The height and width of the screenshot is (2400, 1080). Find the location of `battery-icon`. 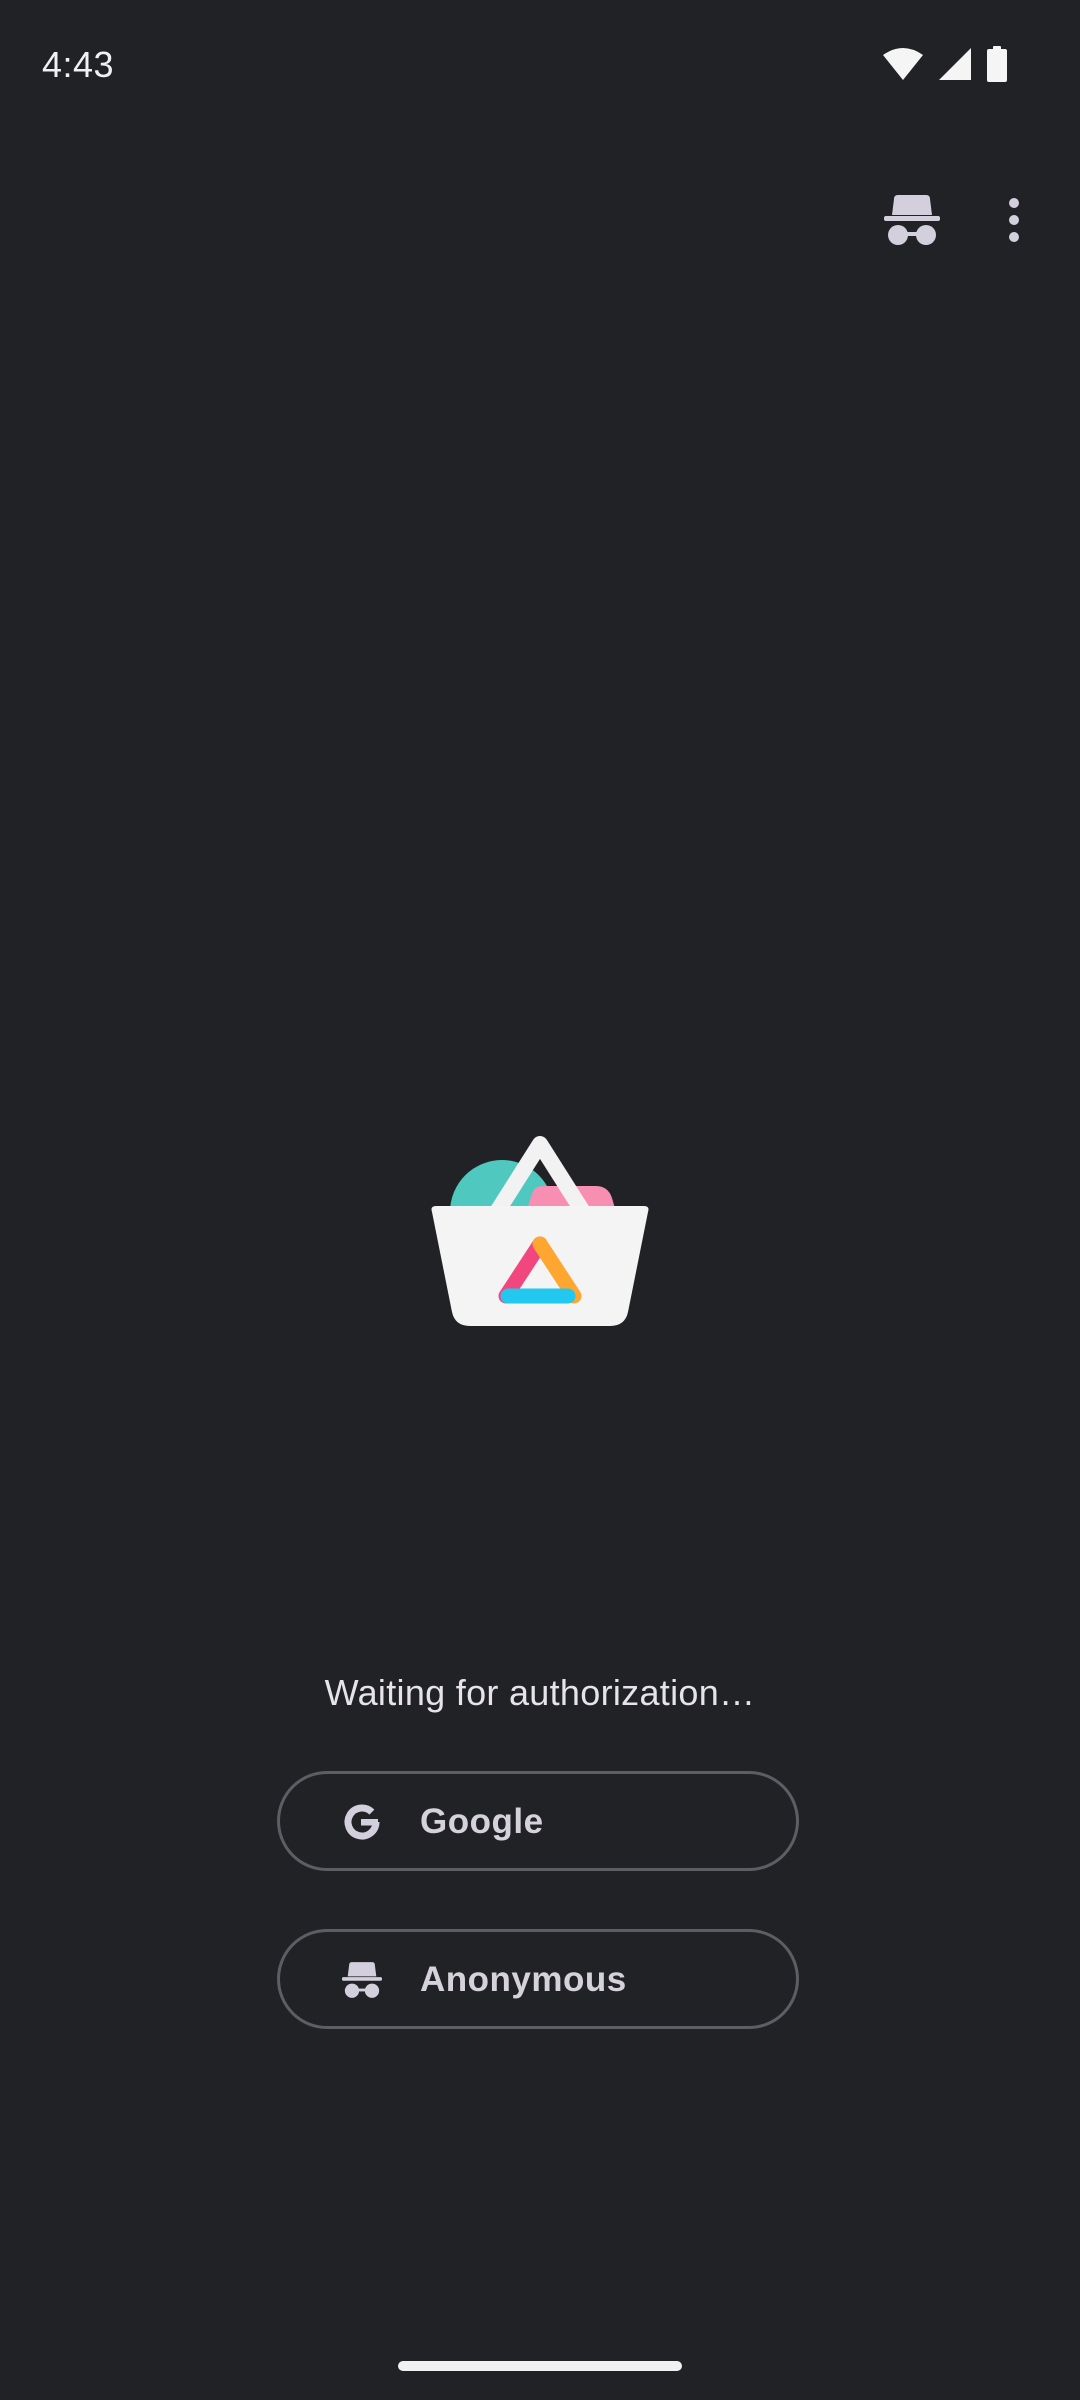

battery-icon is located at coordinates (997, 64).